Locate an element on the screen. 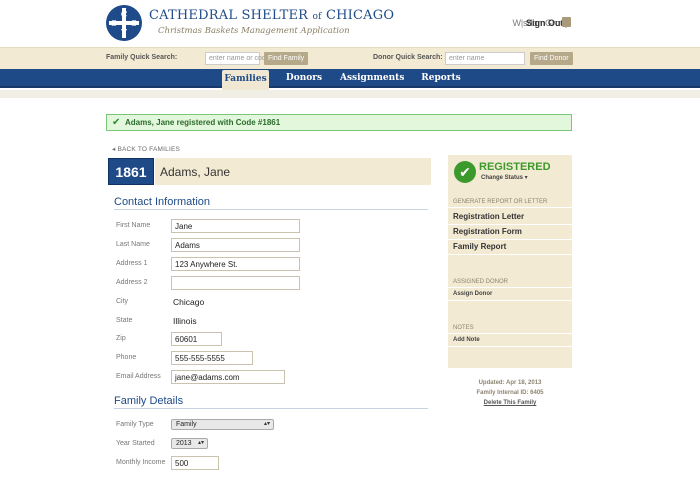 The image size is (700, 480). year-started-select: 2013 ▴▾ is located at coordinates (189, 443).